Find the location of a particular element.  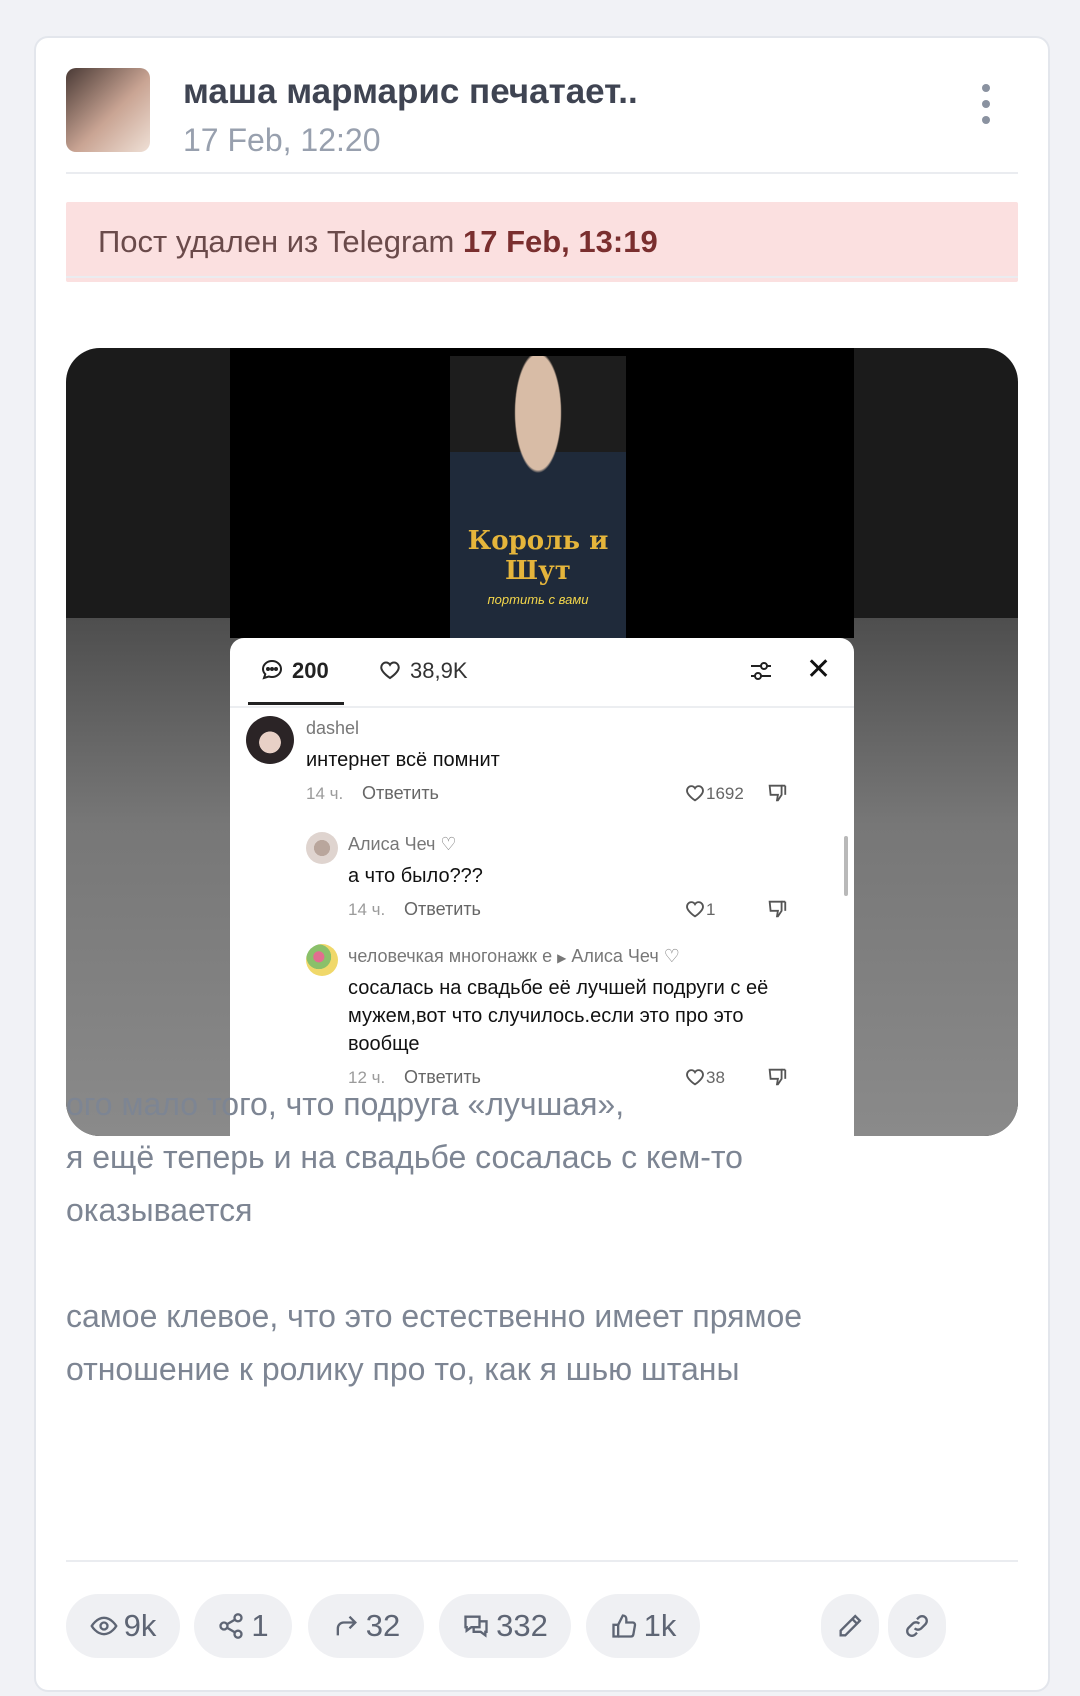

forwards-count: 32 is located at coordinates (383, 1625).